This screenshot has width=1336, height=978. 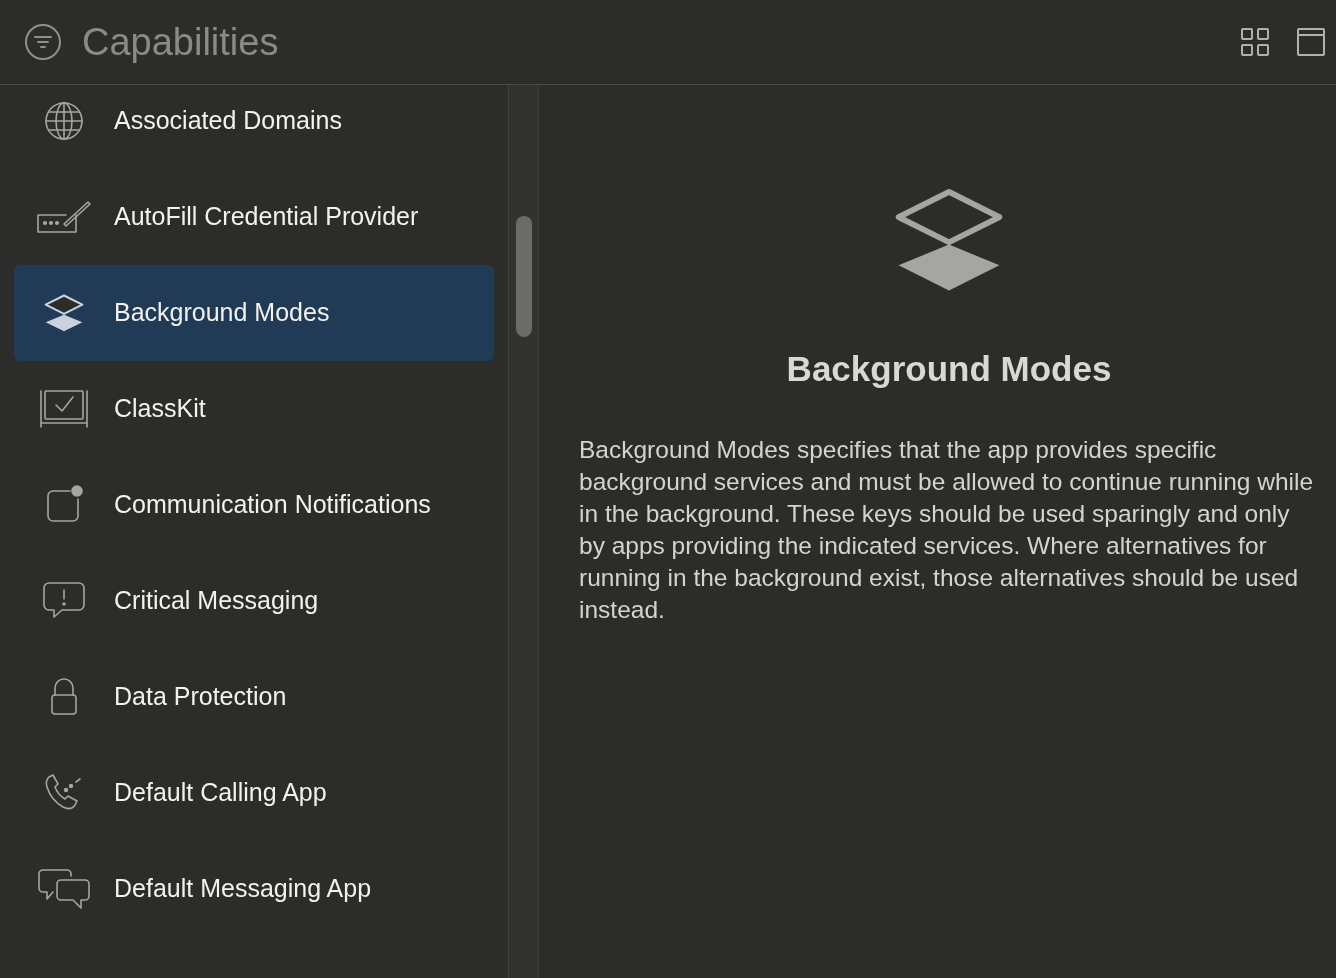 I want to click on chat-bubbles-icon, so click(x=64, y=889).